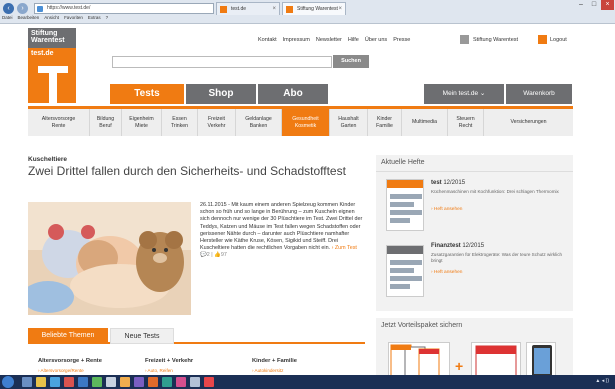 The height and width of the screenshot is (389, 615). What do you see at coordinates (55, 382) in the screenshot?
I see `ie-icon` at bounding box center [55, 382].